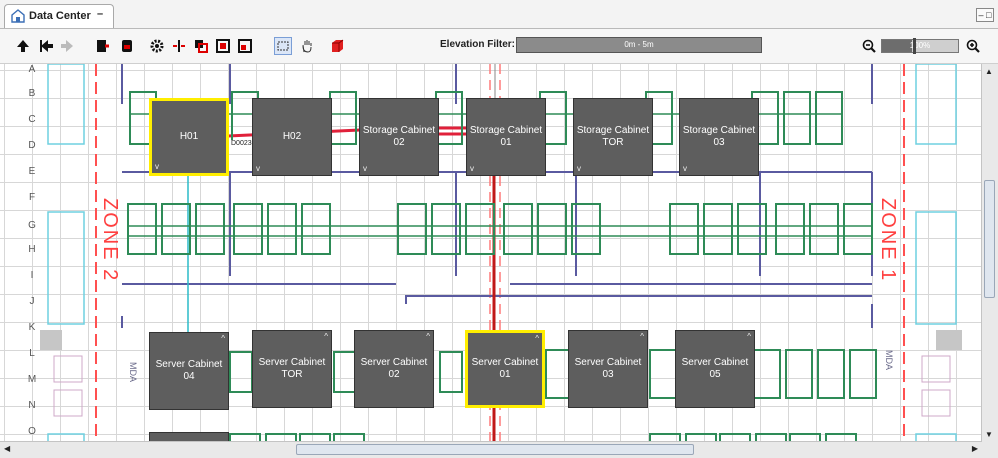  What do you see at coordinates (973, 46) in the screenshot?
I see `zoom-in-icon` at bounding box center [973, 46].